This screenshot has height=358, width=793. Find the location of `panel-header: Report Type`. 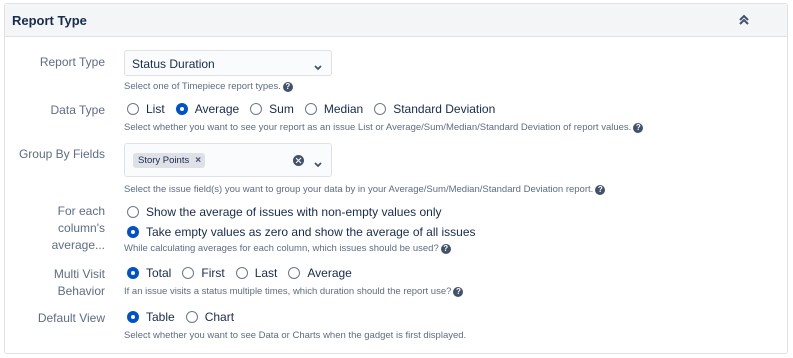

panel-header: Report Type is located at coordinates (396, 20).